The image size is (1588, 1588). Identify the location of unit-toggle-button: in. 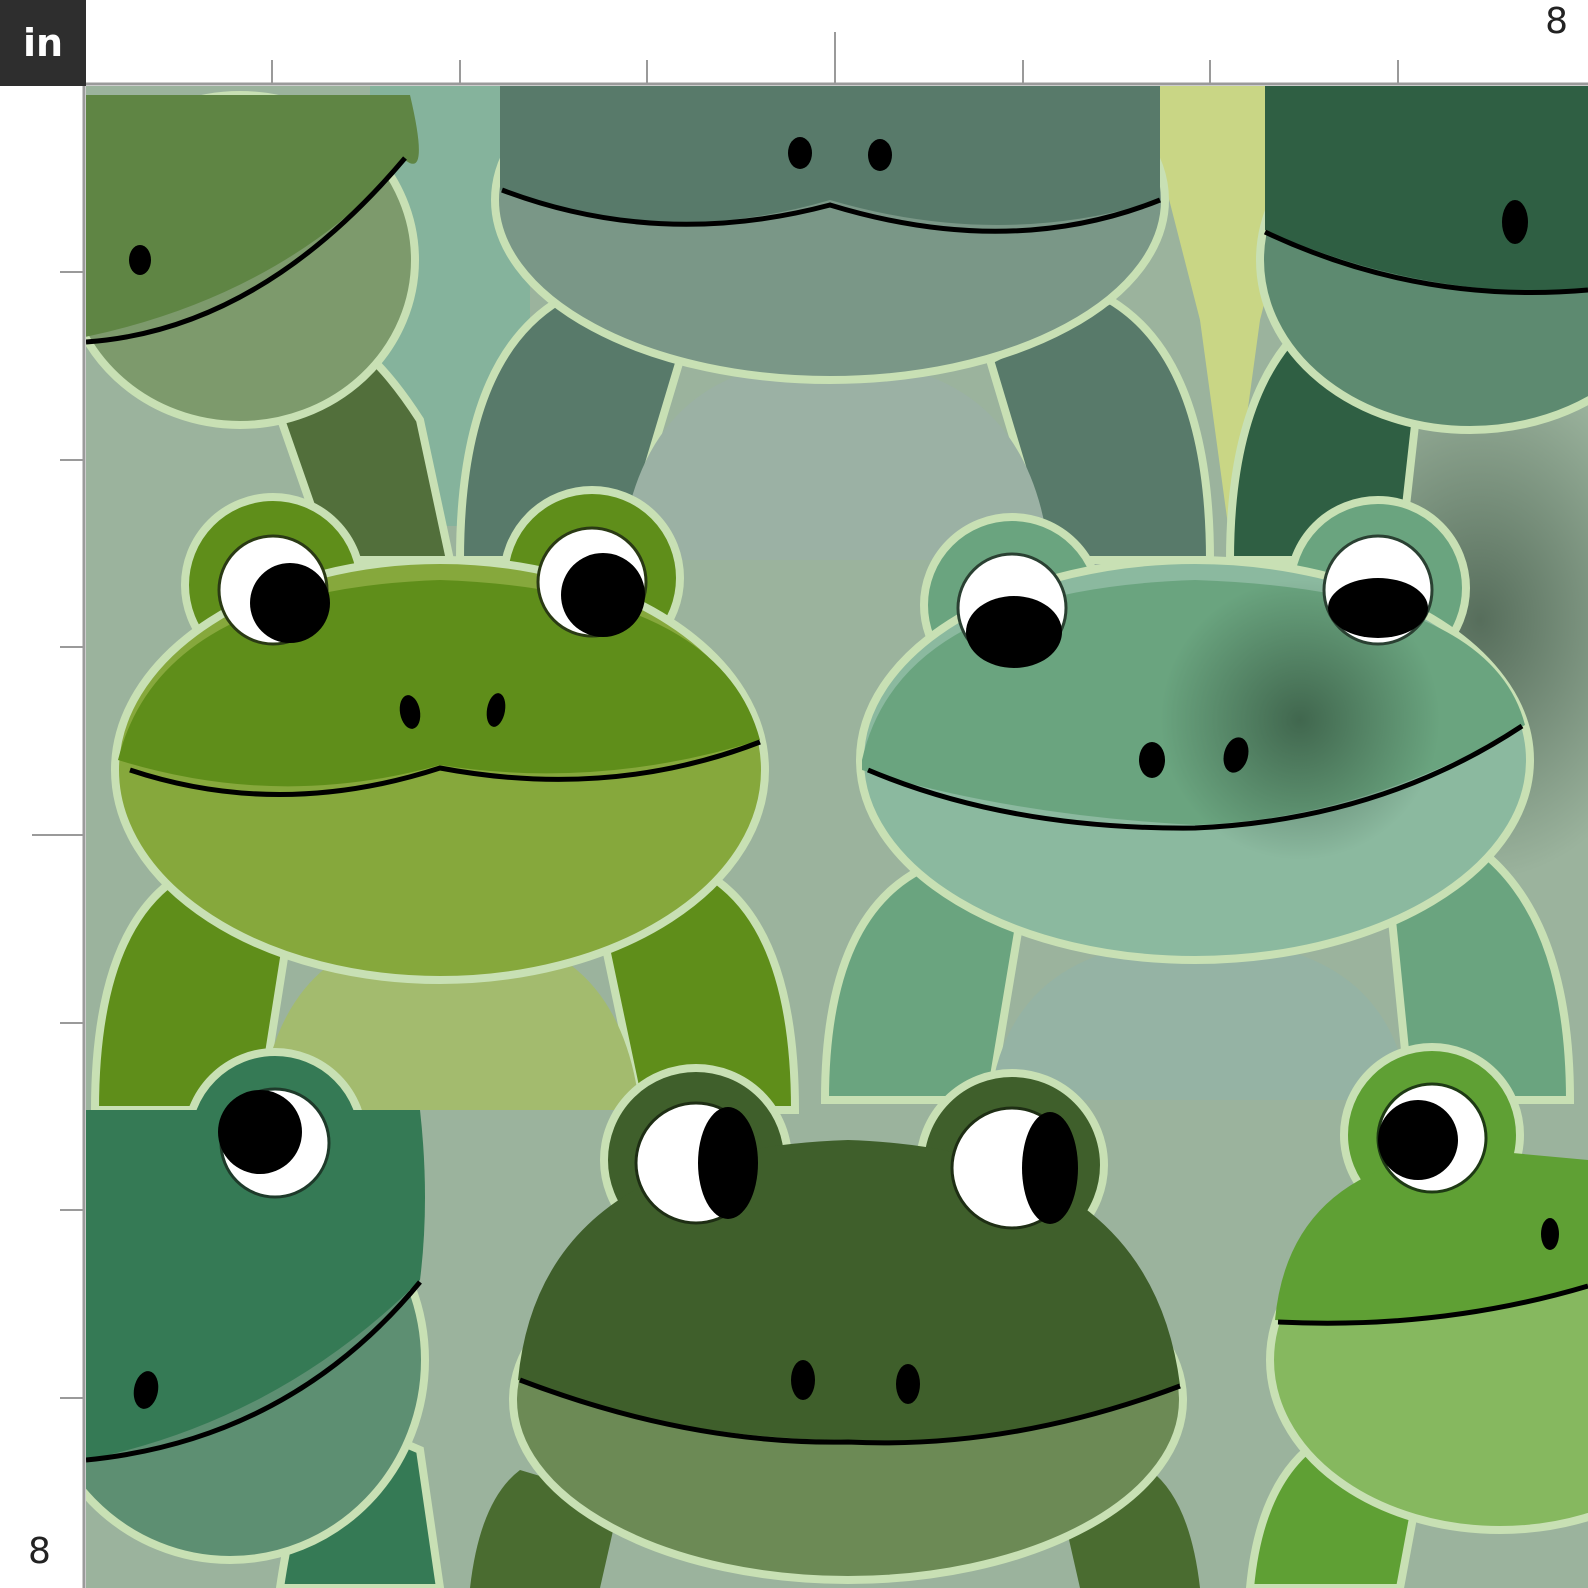
(43, 43).